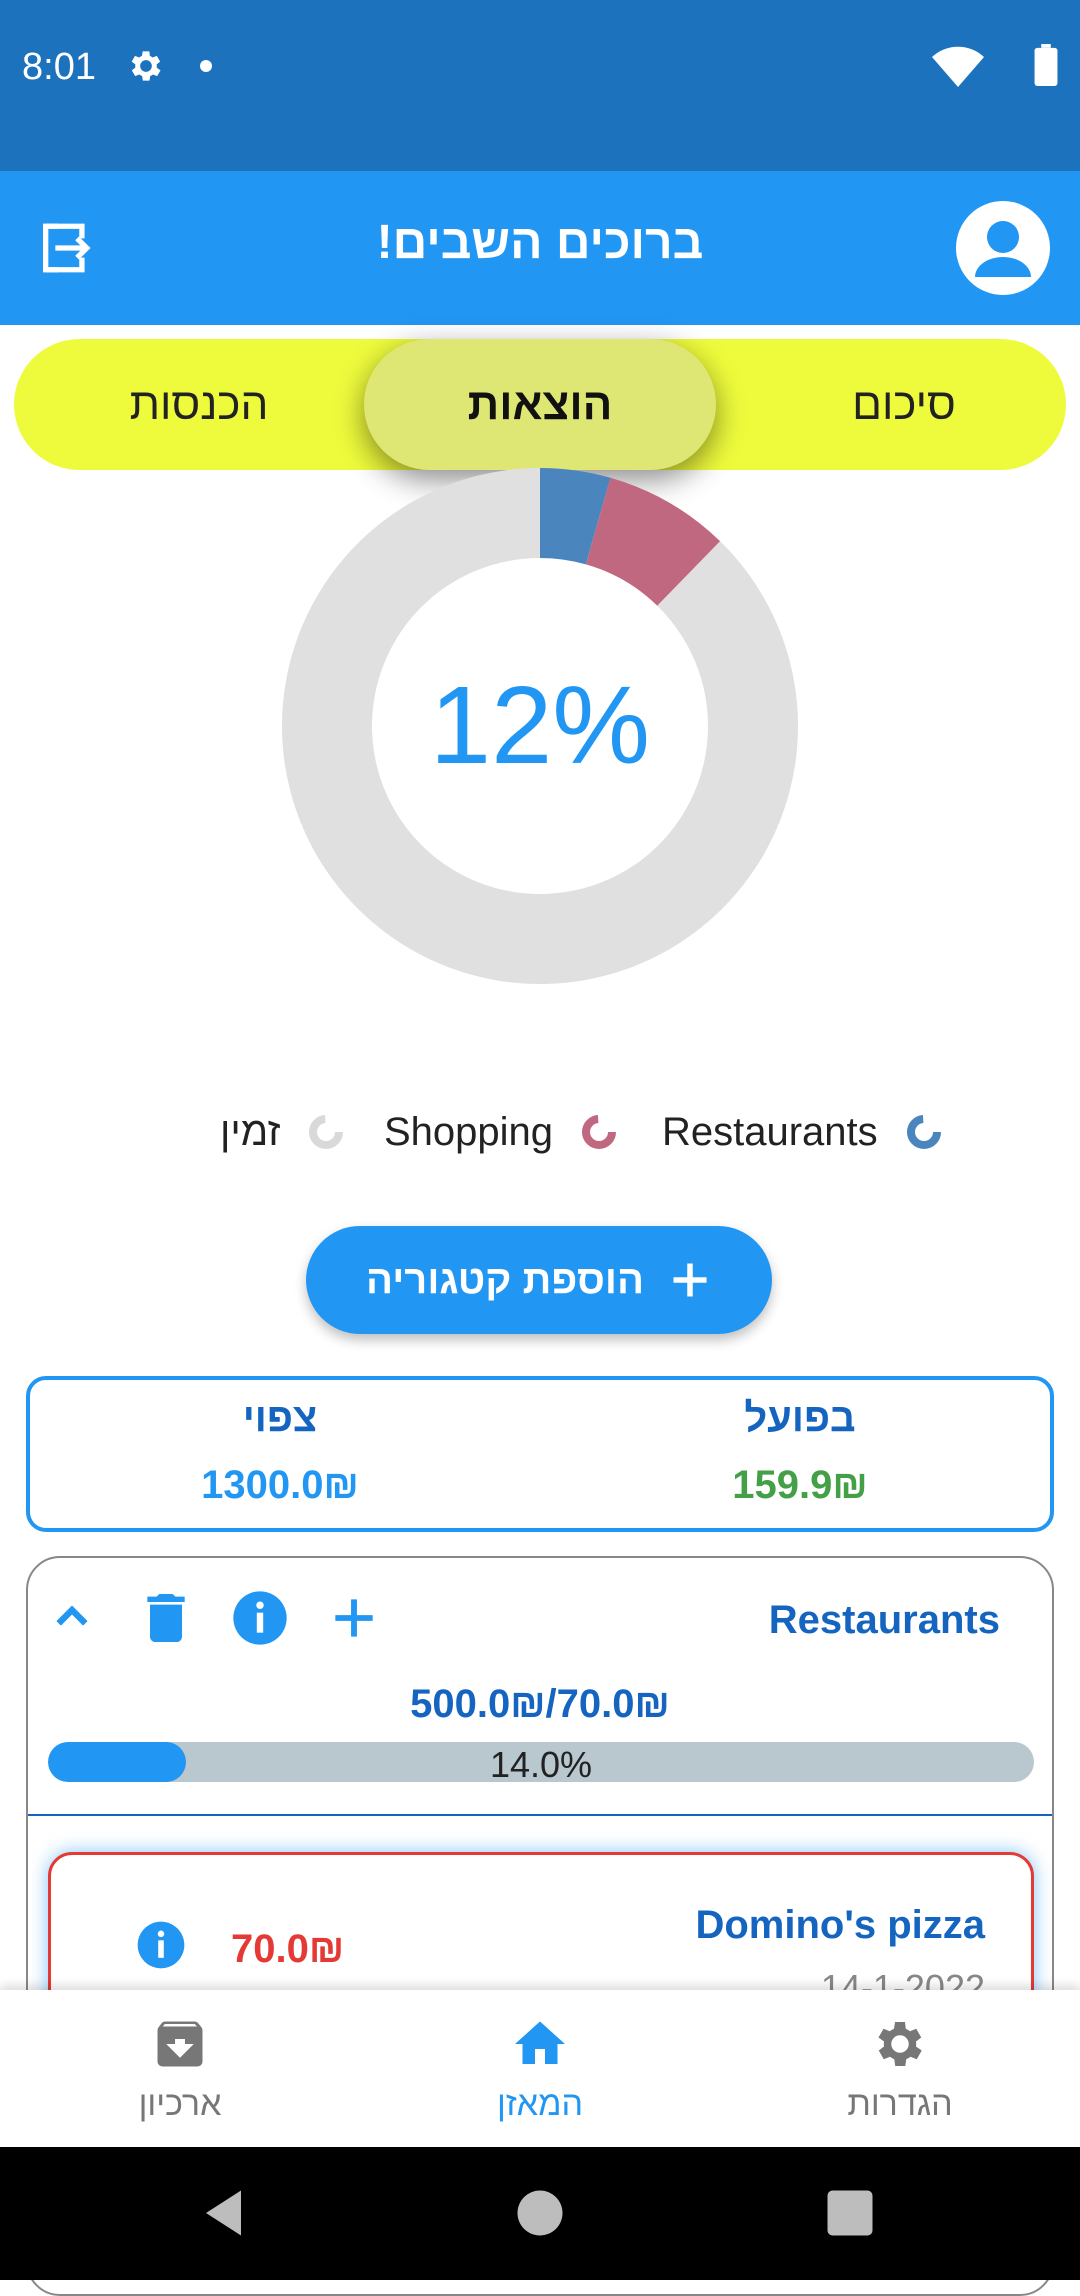 Image resolution: width=1080 pixels, height=2296 pixels. Describe the element at coordinates (283, 1132) in the screenshot. I see `legend-item-available: זמין` at that location.